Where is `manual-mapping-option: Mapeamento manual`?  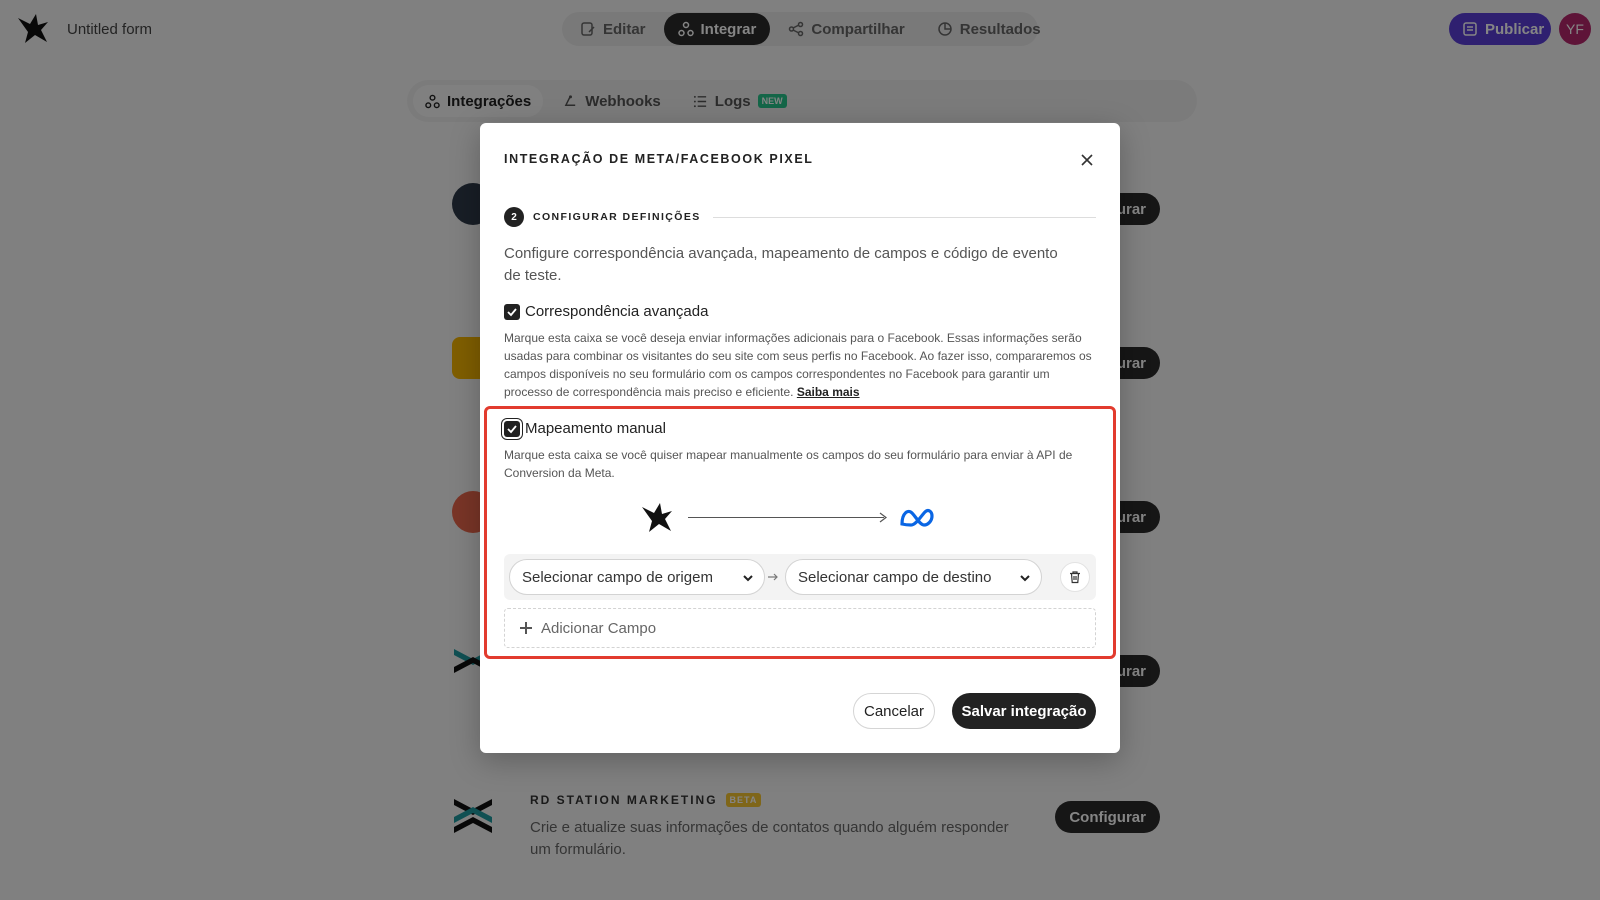
manual-mapping-option: Mapeamento manual is located at coordinates (585, 428).